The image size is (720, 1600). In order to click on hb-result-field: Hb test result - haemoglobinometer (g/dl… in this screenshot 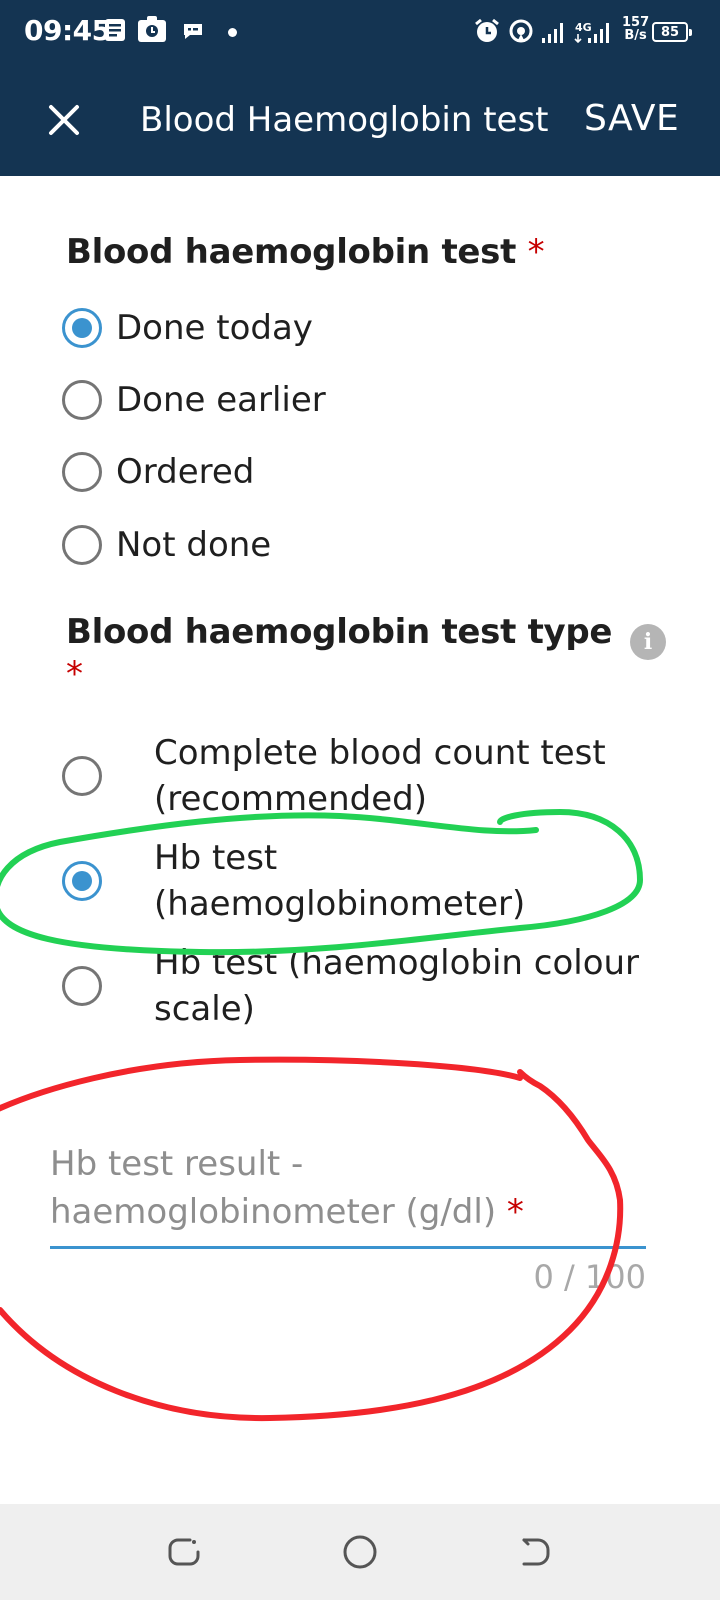, I will do `click(348, 1218)`.